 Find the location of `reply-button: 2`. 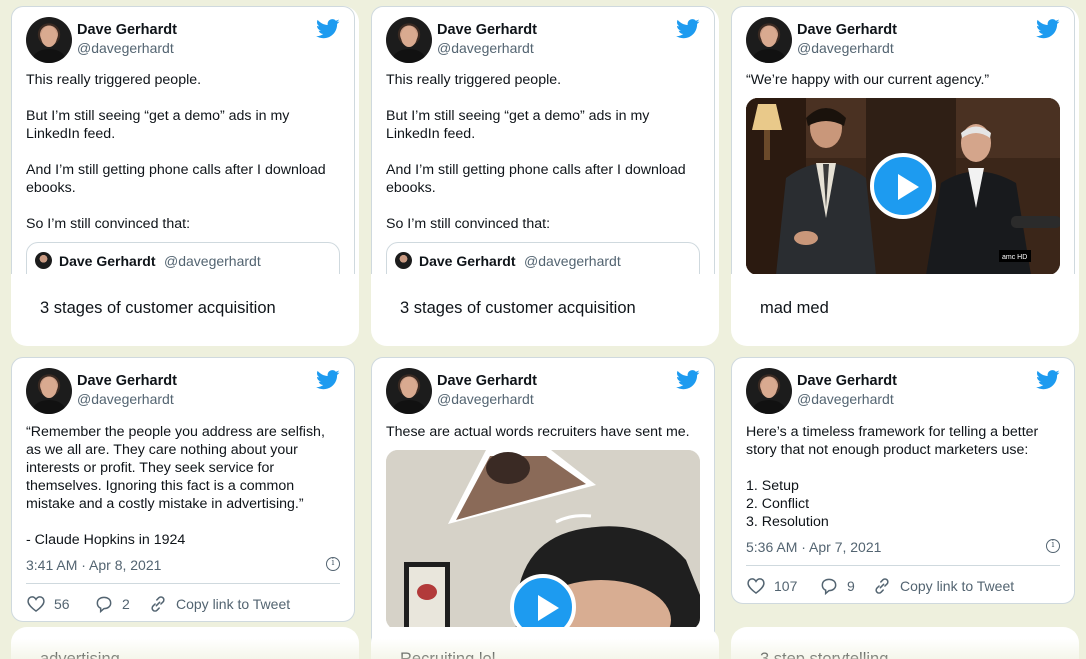

reply-button: 2 is located at coordinates (112, 604).